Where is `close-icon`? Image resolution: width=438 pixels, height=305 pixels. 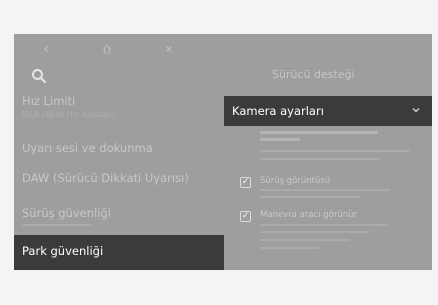
close-icon is located at coordinates (169, 49).